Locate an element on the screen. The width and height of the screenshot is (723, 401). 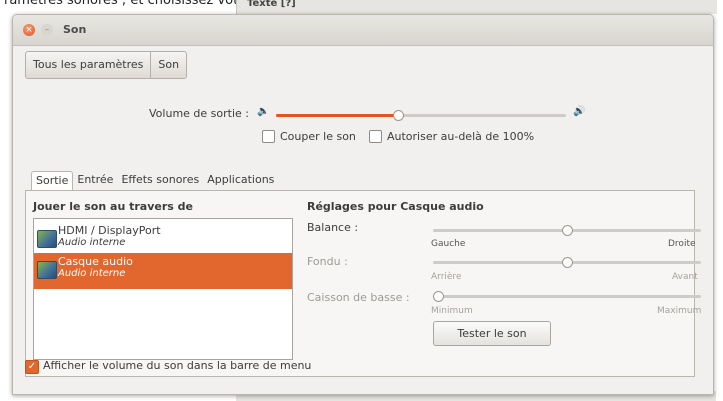
tab-input: Entrée is located at coordinates (95, 180).